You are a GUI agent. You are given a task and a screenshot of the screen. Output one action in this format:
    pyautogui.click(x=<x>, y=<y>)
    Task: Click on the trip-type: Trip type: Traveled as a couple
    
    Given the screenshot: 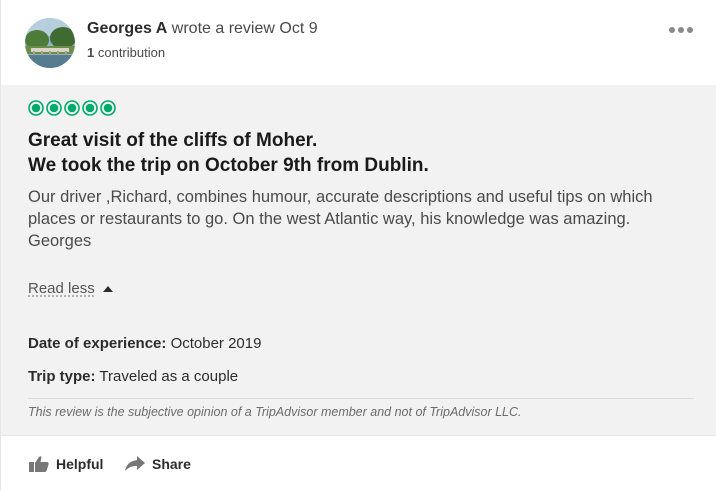 What is the action you would take?
    pyautogui.click(x=133, y=376)
    